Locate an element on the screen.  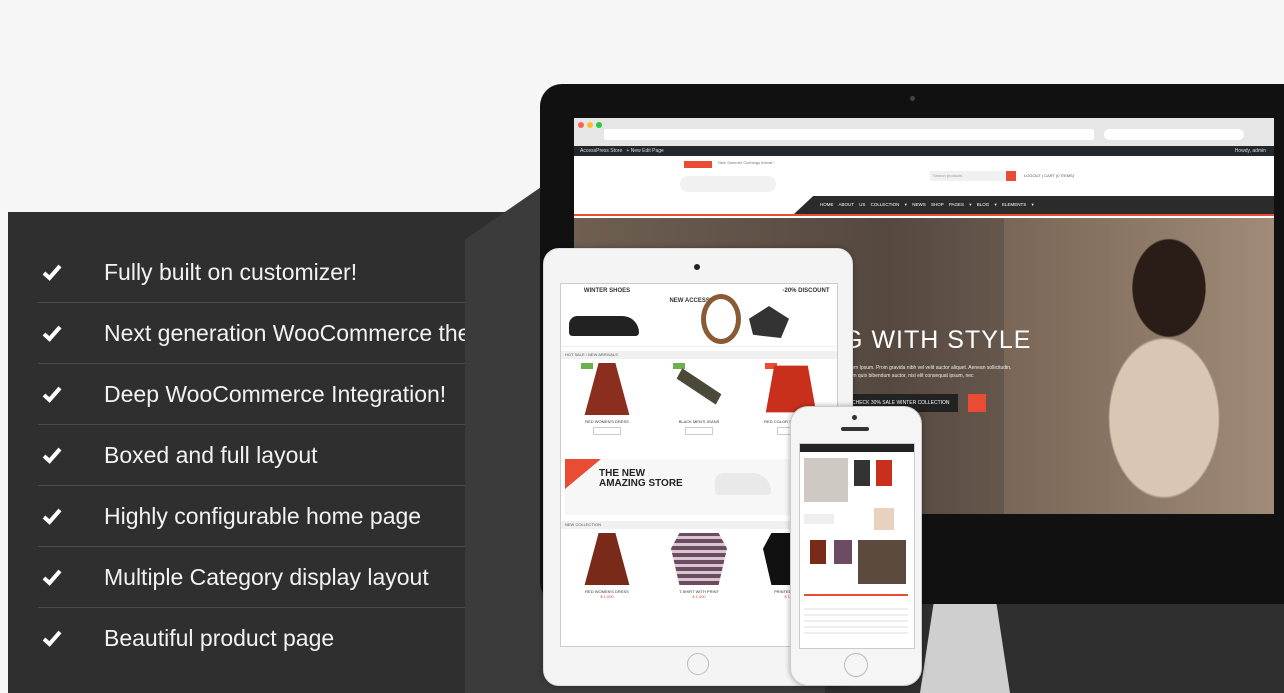
feature-item: Deep WooCommerce Integration! is located at coordinates (252, 394).